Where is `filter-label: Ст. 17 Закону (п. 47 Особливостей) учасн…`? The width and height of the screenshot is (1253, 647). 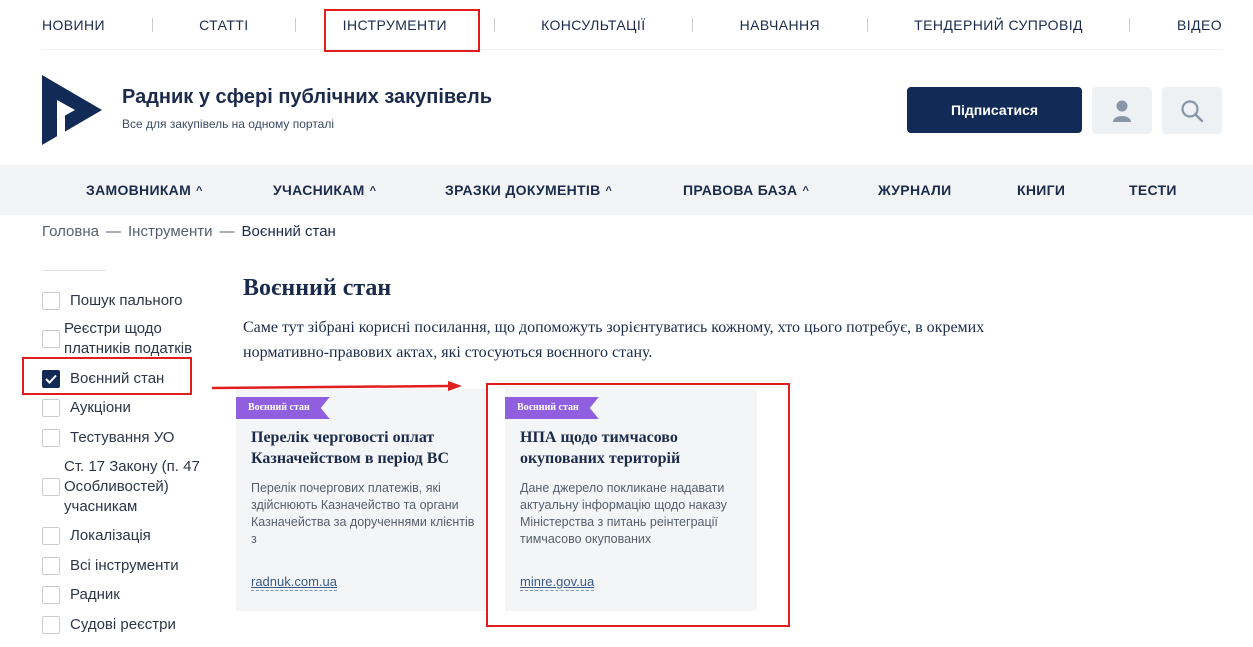 filter-label: Ст. 17 Закону (п. 47 Особливостей) учасн… is located at coordinates (132, 486).